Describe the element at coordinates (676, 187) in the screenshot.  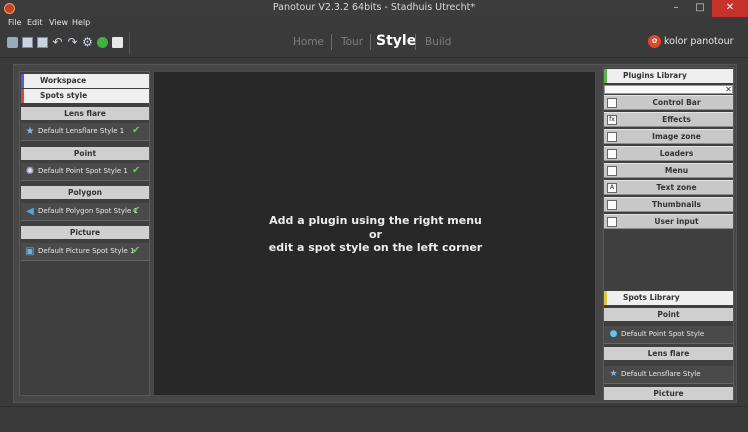
I see `plugin-label: Text zone` at that location.